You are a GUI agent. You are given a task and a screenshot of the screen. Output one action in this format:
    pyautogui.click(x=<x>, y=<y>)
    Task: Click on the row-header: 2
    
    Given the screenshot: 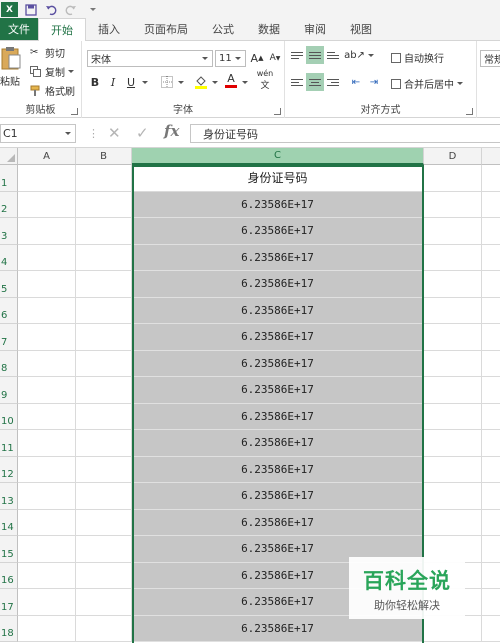 What is the action you would take?
    pyautogui.click(x=9, y=204)
    